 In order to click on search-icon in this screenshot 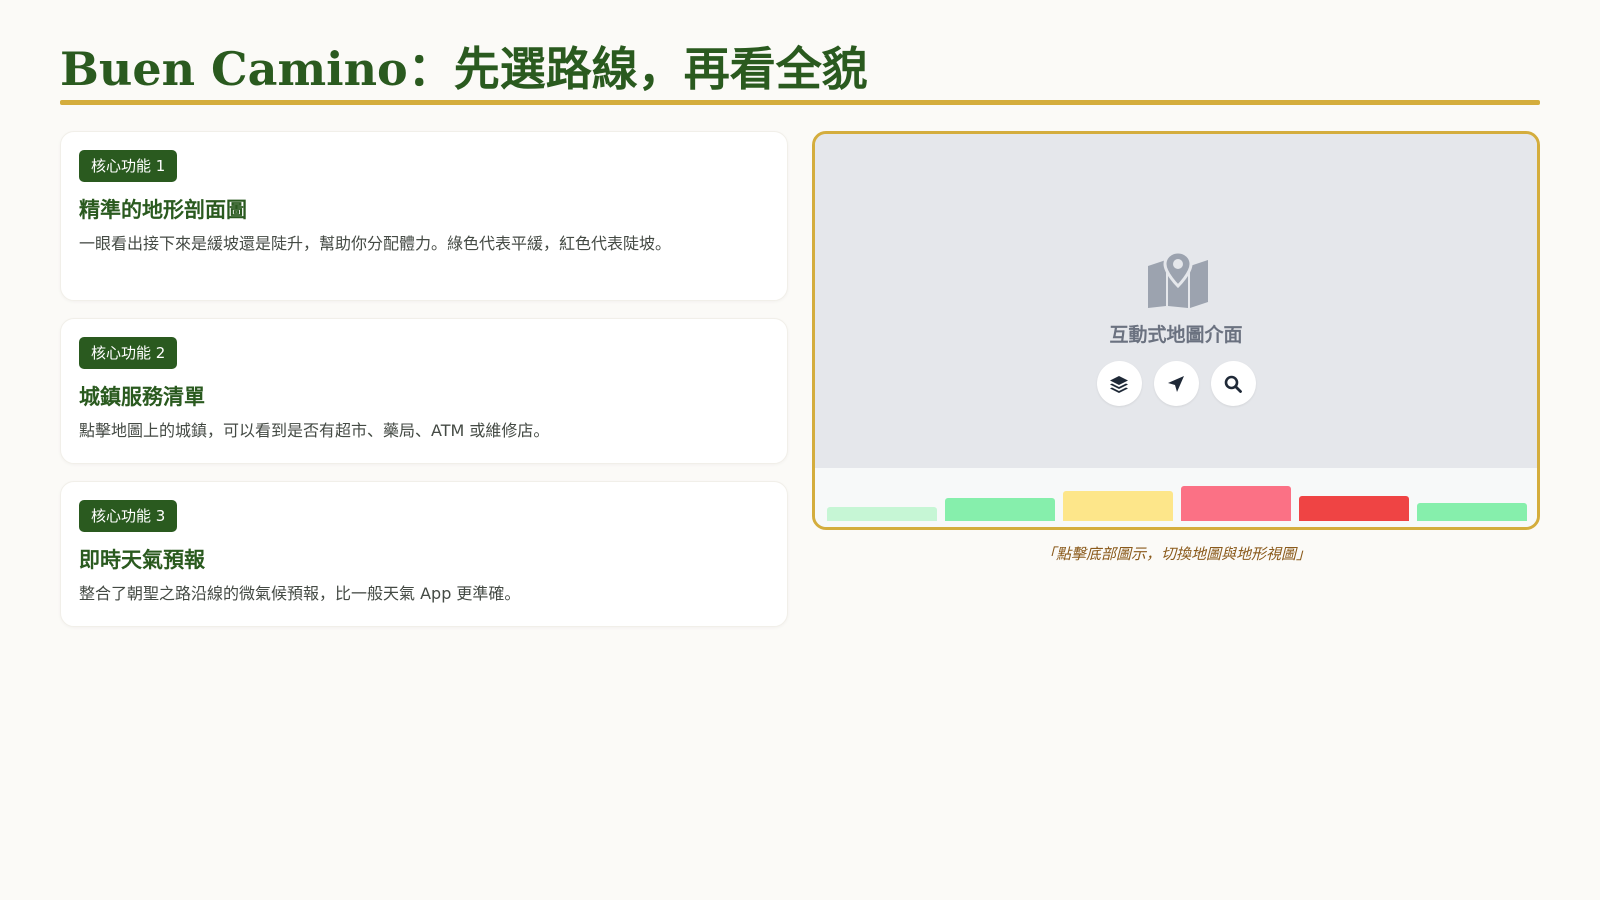, I will do `click(1233, 384)`.